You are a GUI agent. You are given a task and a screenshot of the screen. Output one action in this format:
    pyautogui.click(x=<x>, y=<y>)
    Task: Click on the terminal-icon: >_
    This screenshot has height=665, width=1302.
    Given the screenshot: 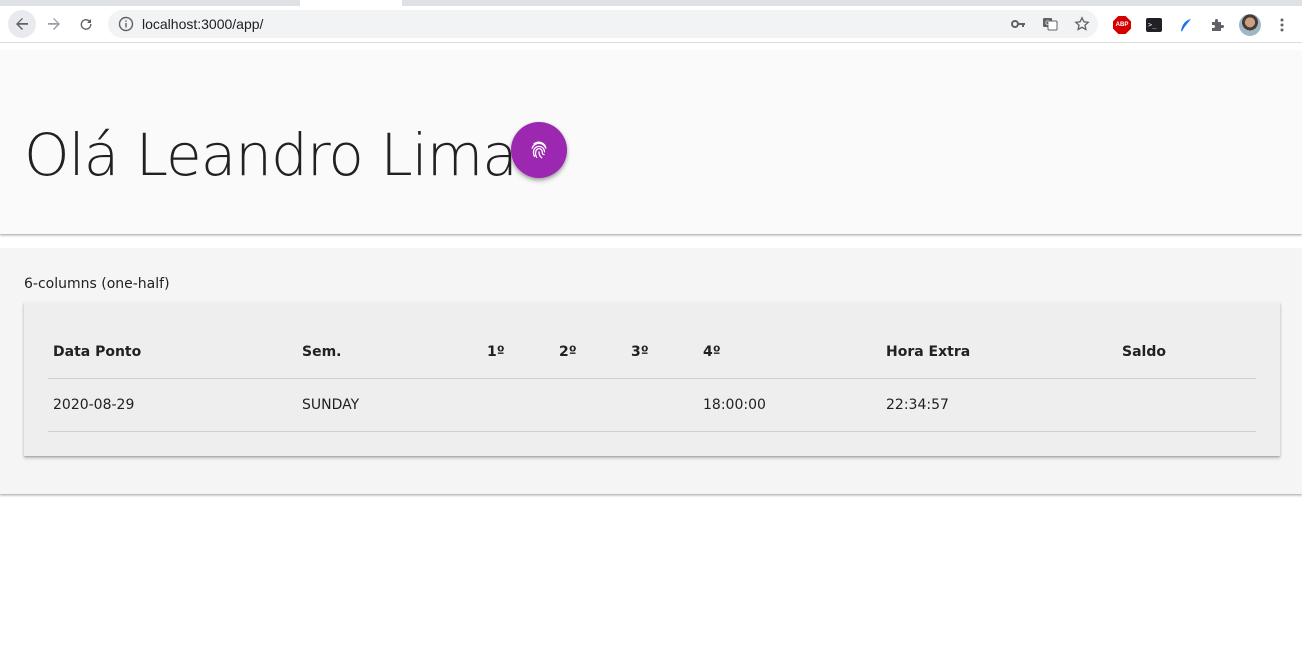 What is the action you would take?
    pyautogui.click(x=1154, y=25)
    